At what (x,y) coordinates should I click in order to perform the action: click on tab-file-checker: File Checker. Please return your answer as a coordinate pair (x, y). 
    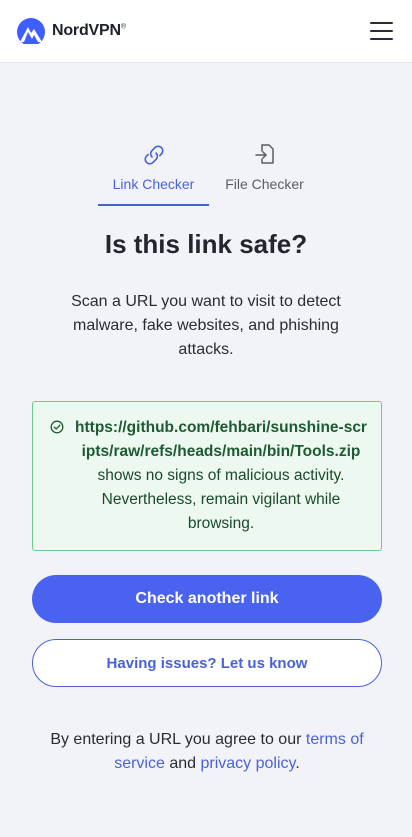
    Looking at the image, I should click on (264, 172).